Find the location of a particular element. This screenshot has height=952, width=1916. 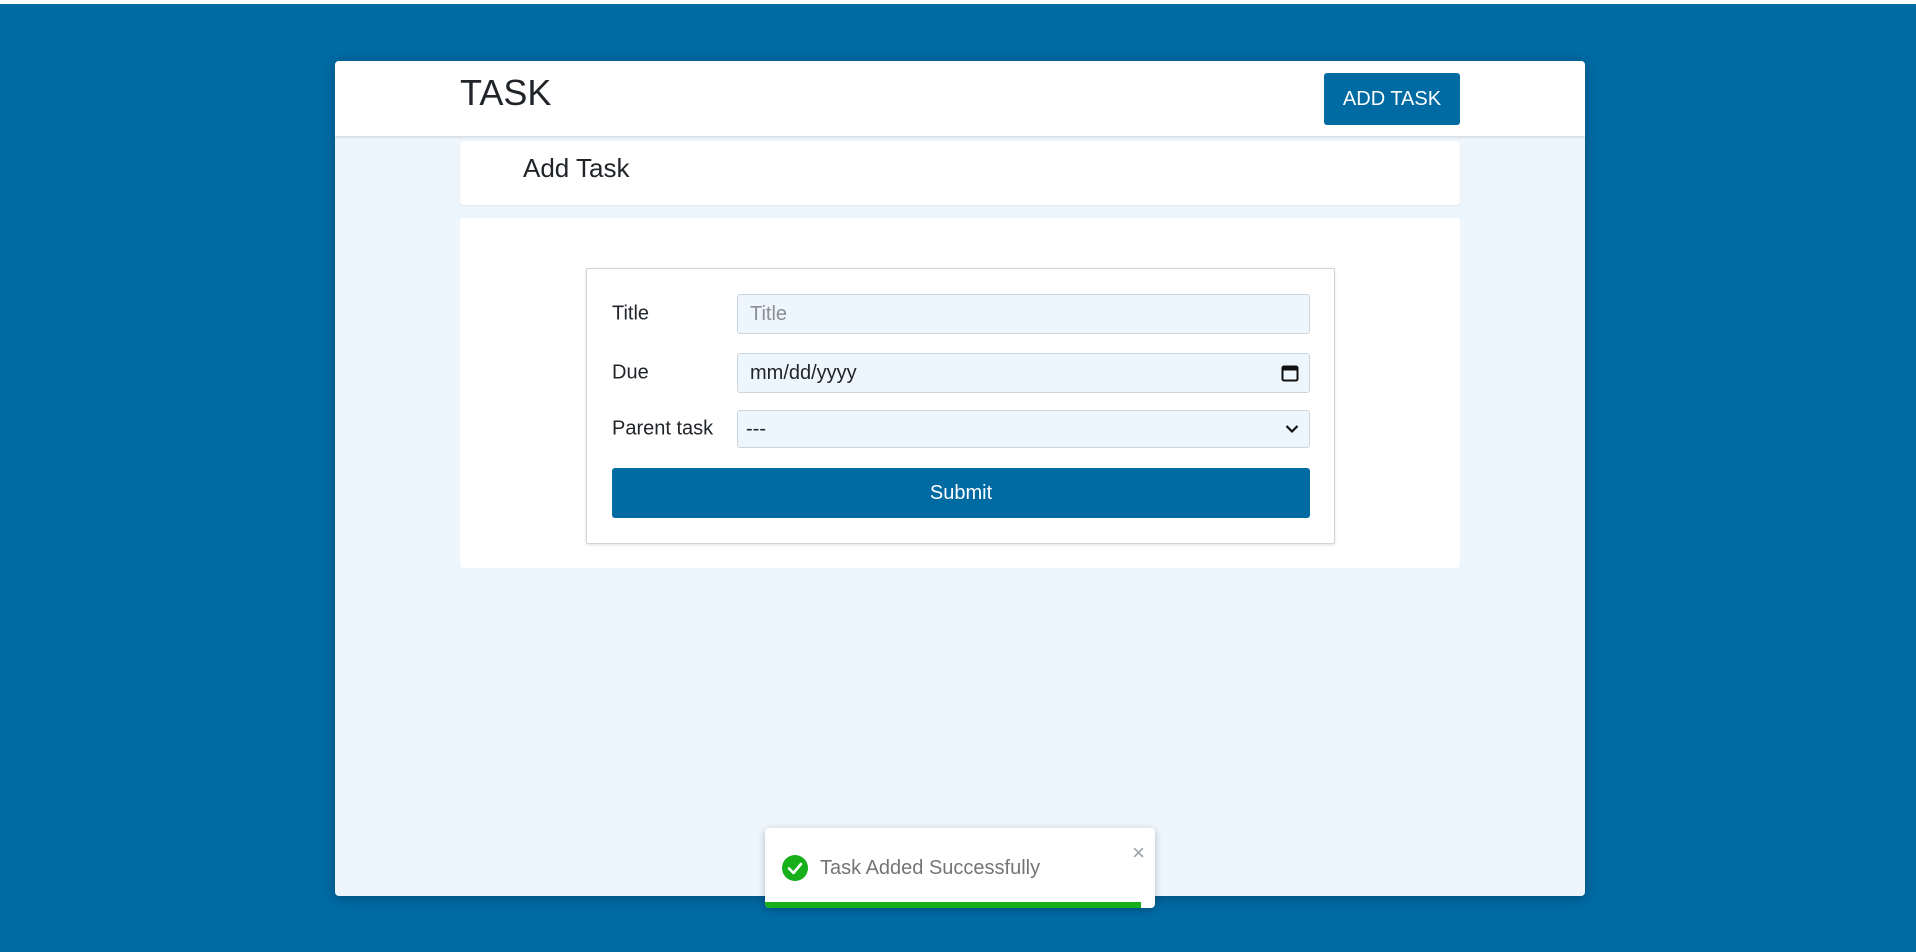

due-date-value: mm/dd/yyyy is located at coordinates (803, 372).